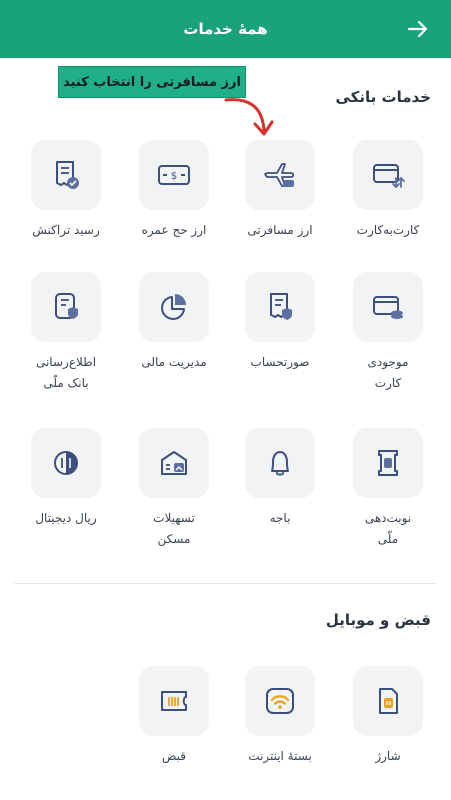 The width and height of the screenshot is (451, 800). What do you see at coordinates (388, 307) in the screenshot?
I see `card-balance-icon` at bounding box center [388, 307].